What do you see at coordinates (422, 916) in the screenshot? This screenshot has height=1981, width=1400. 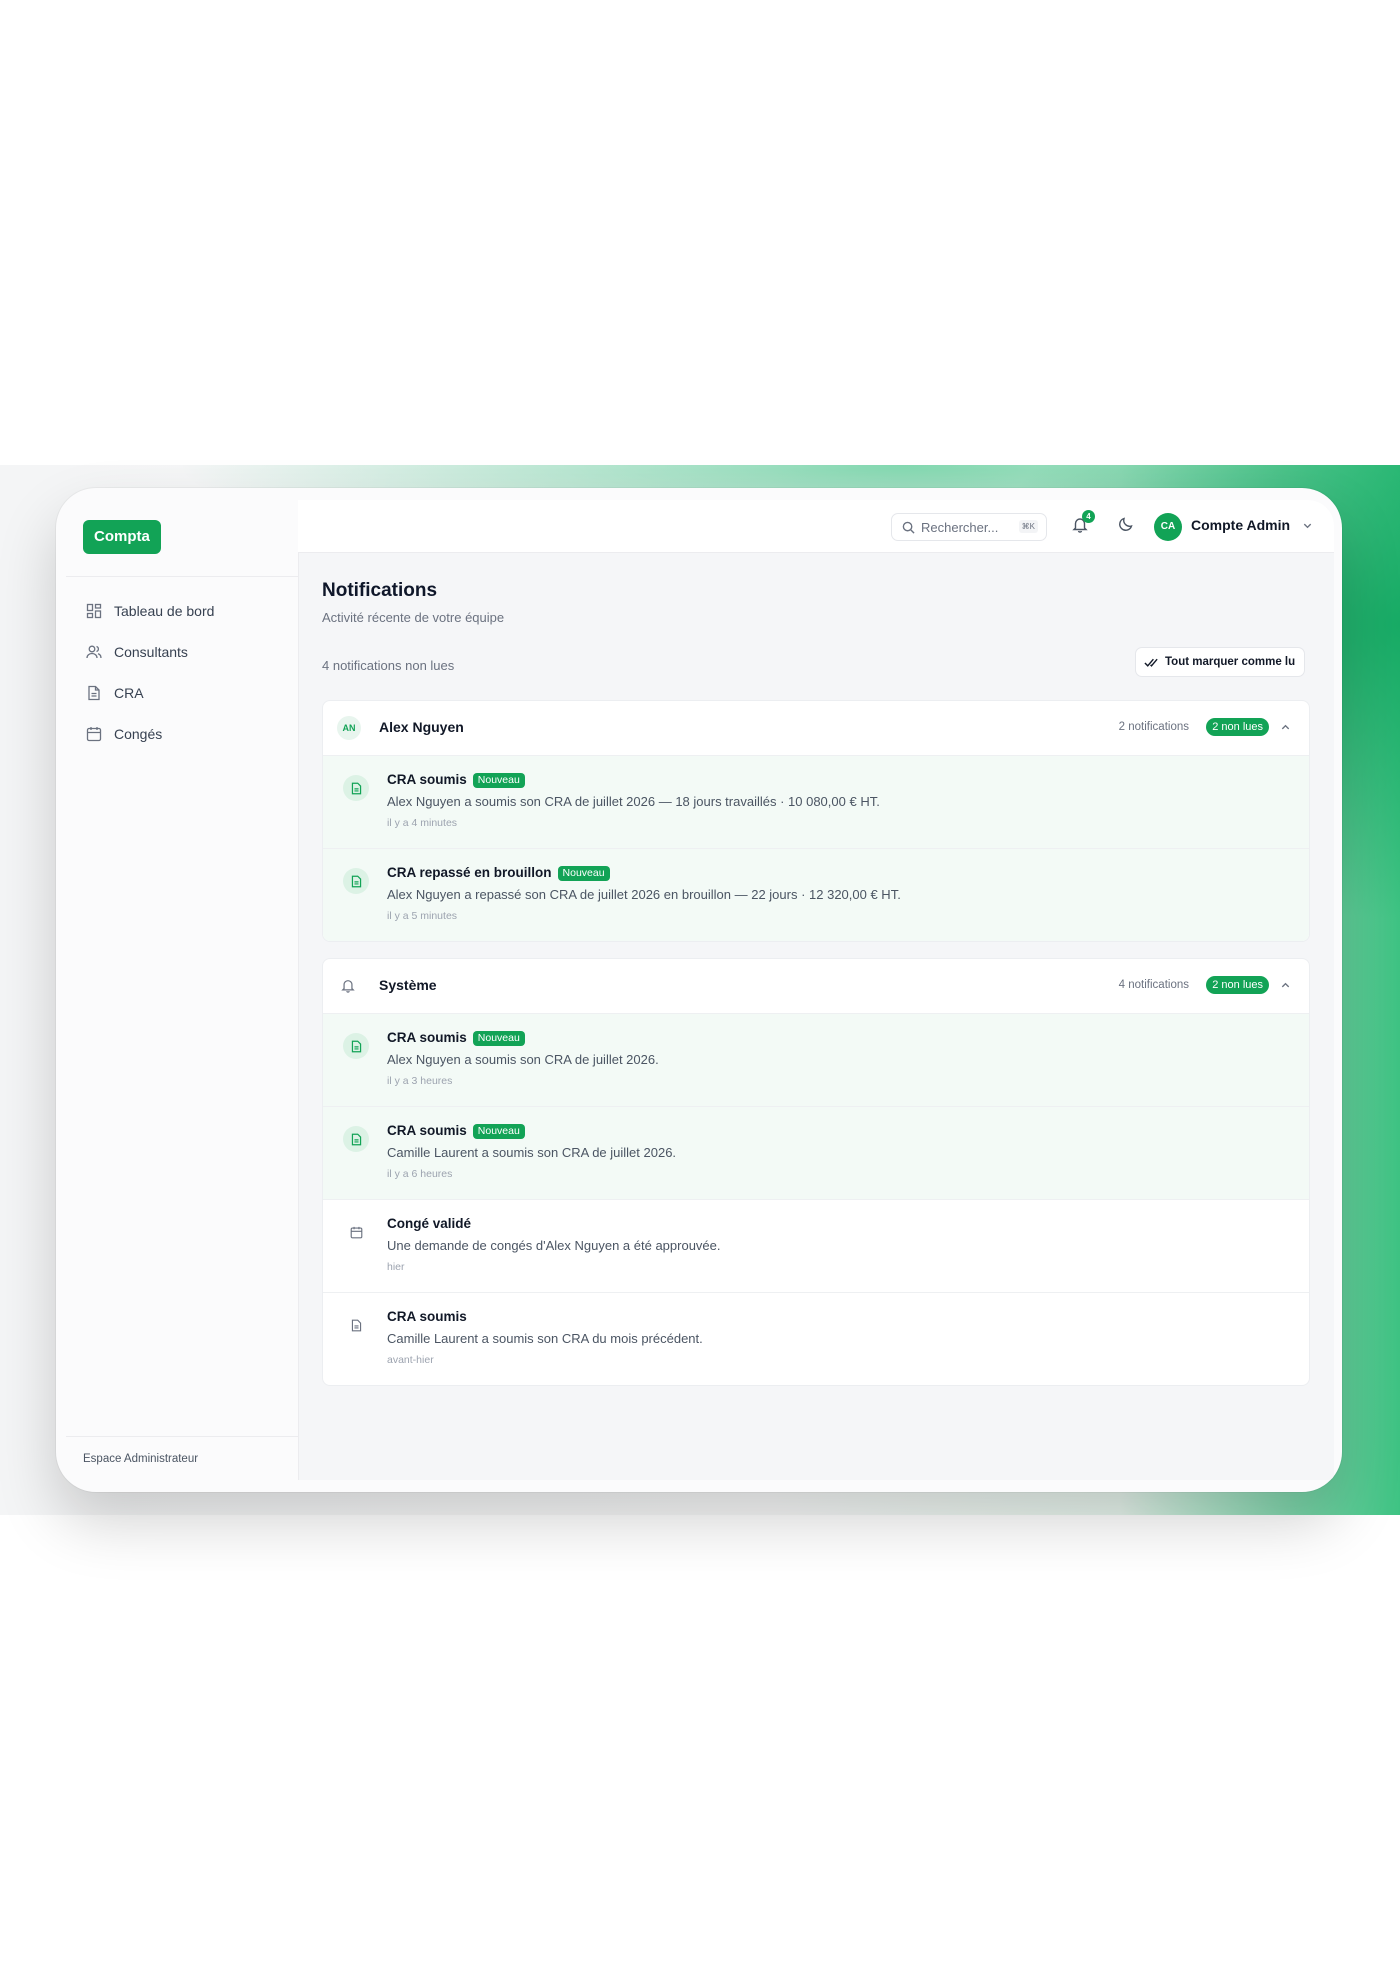 I see `notification-time: il y a 5 minutes` at bounding box center [422, 916].